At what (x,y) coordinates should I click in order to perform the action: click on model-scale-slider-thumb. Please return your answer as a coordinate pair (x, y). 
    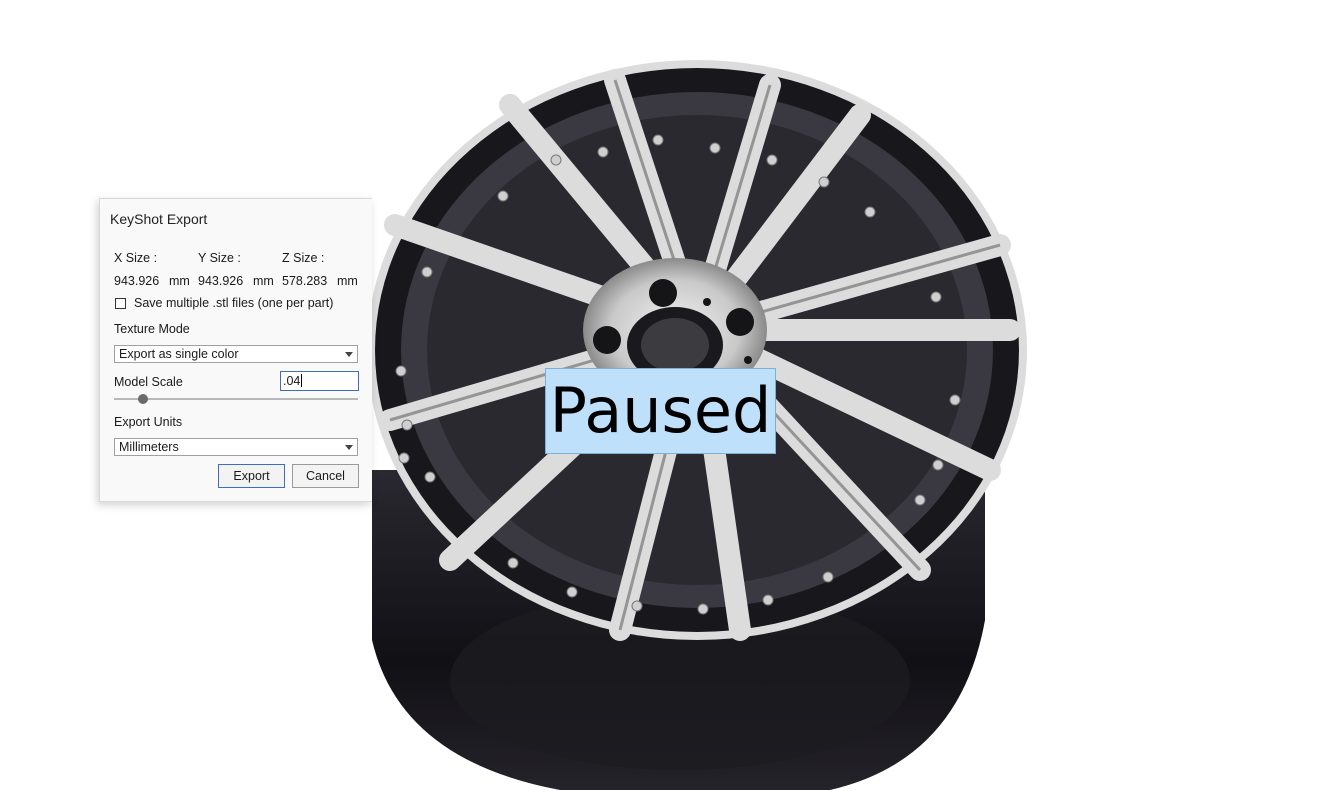
    Looking at the image, I should click on (143, 399).